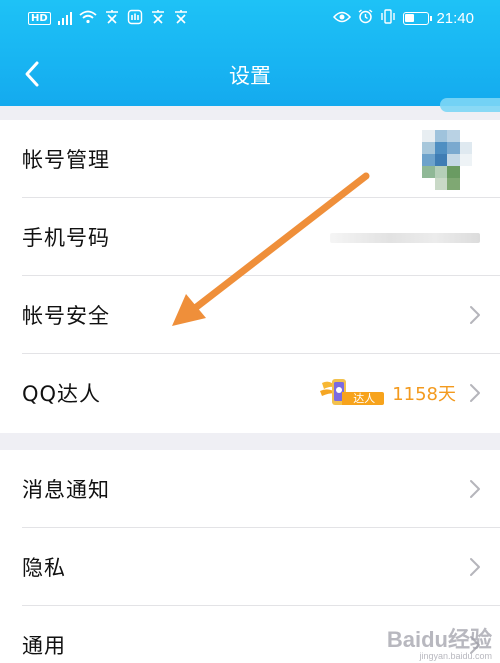  I want to click on daren-info: 达人 1158天, so click(387, 393).